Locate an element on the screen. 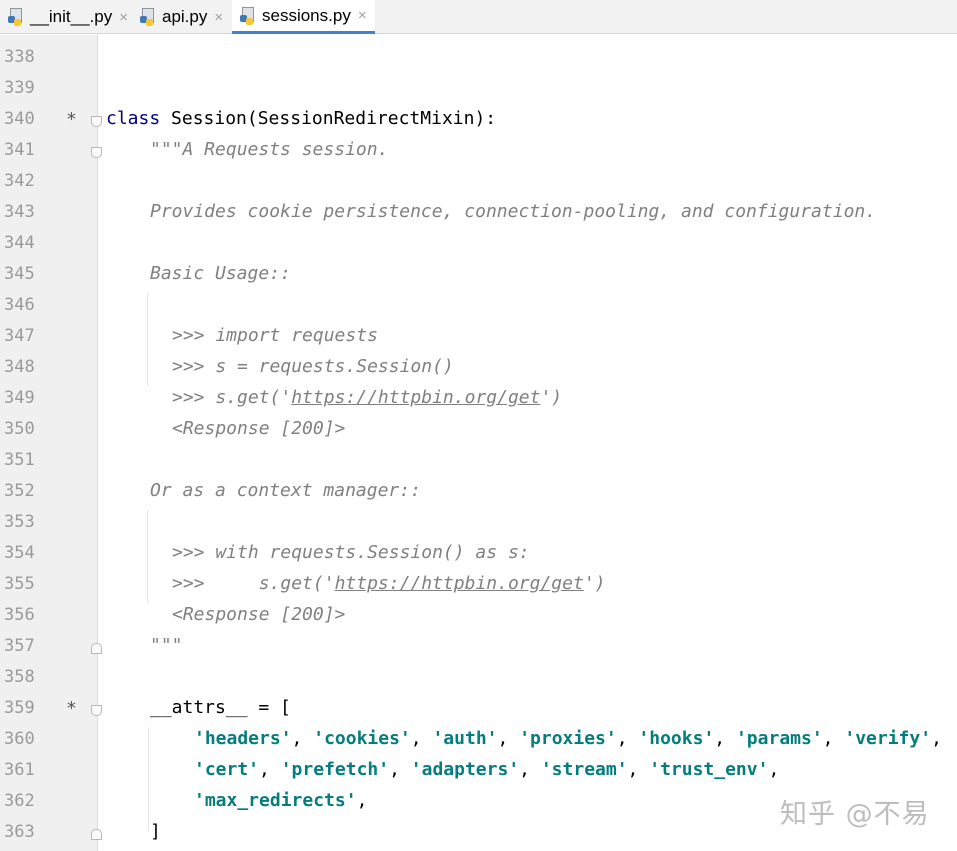 This screenshot has height=851, width=957. docstring-text: """A Requests session. is located at coordinates (269, 149).